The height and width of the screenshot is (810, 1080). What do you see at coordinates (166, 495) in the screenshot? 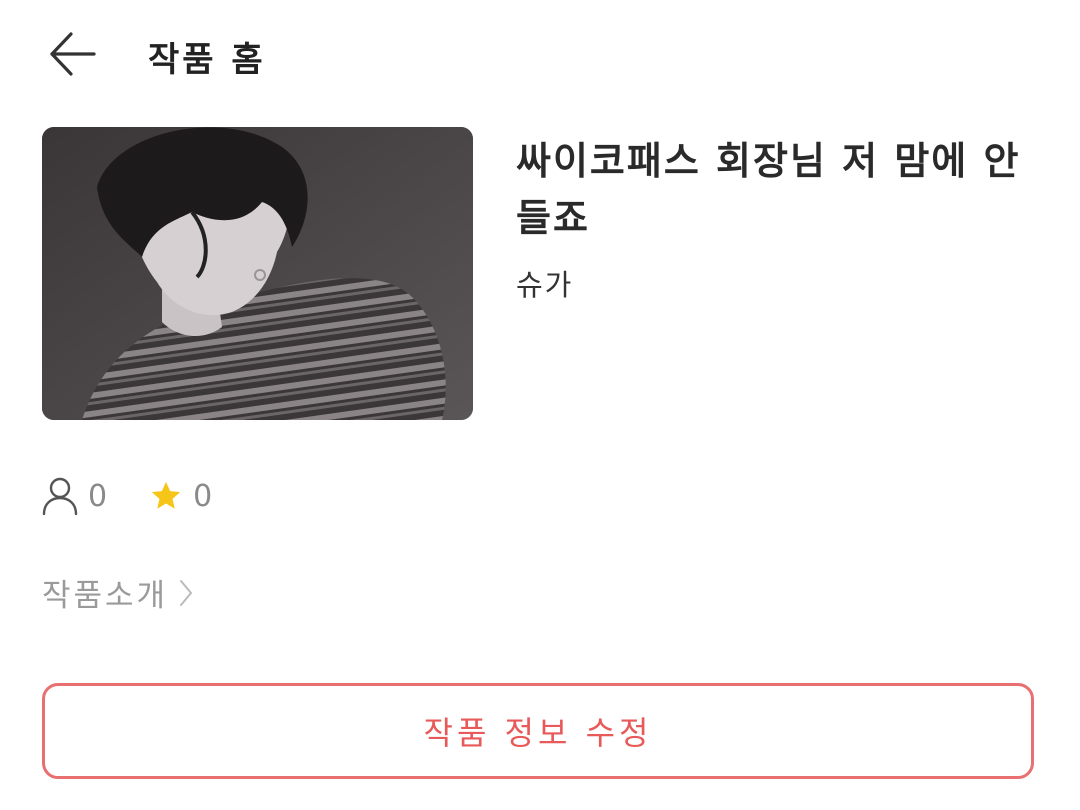
I see `star-icon` at bounding box center [166, 495].